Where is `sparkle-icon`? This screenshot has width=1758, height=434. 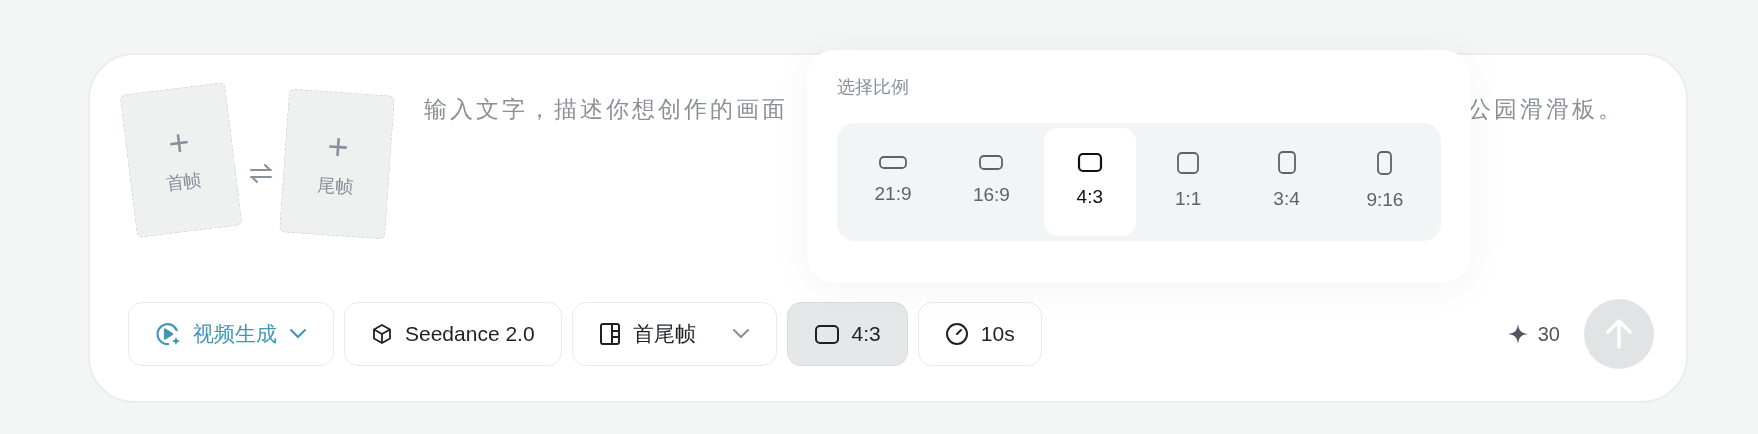
sparkle-icon is located at coordinates (1517, 334).